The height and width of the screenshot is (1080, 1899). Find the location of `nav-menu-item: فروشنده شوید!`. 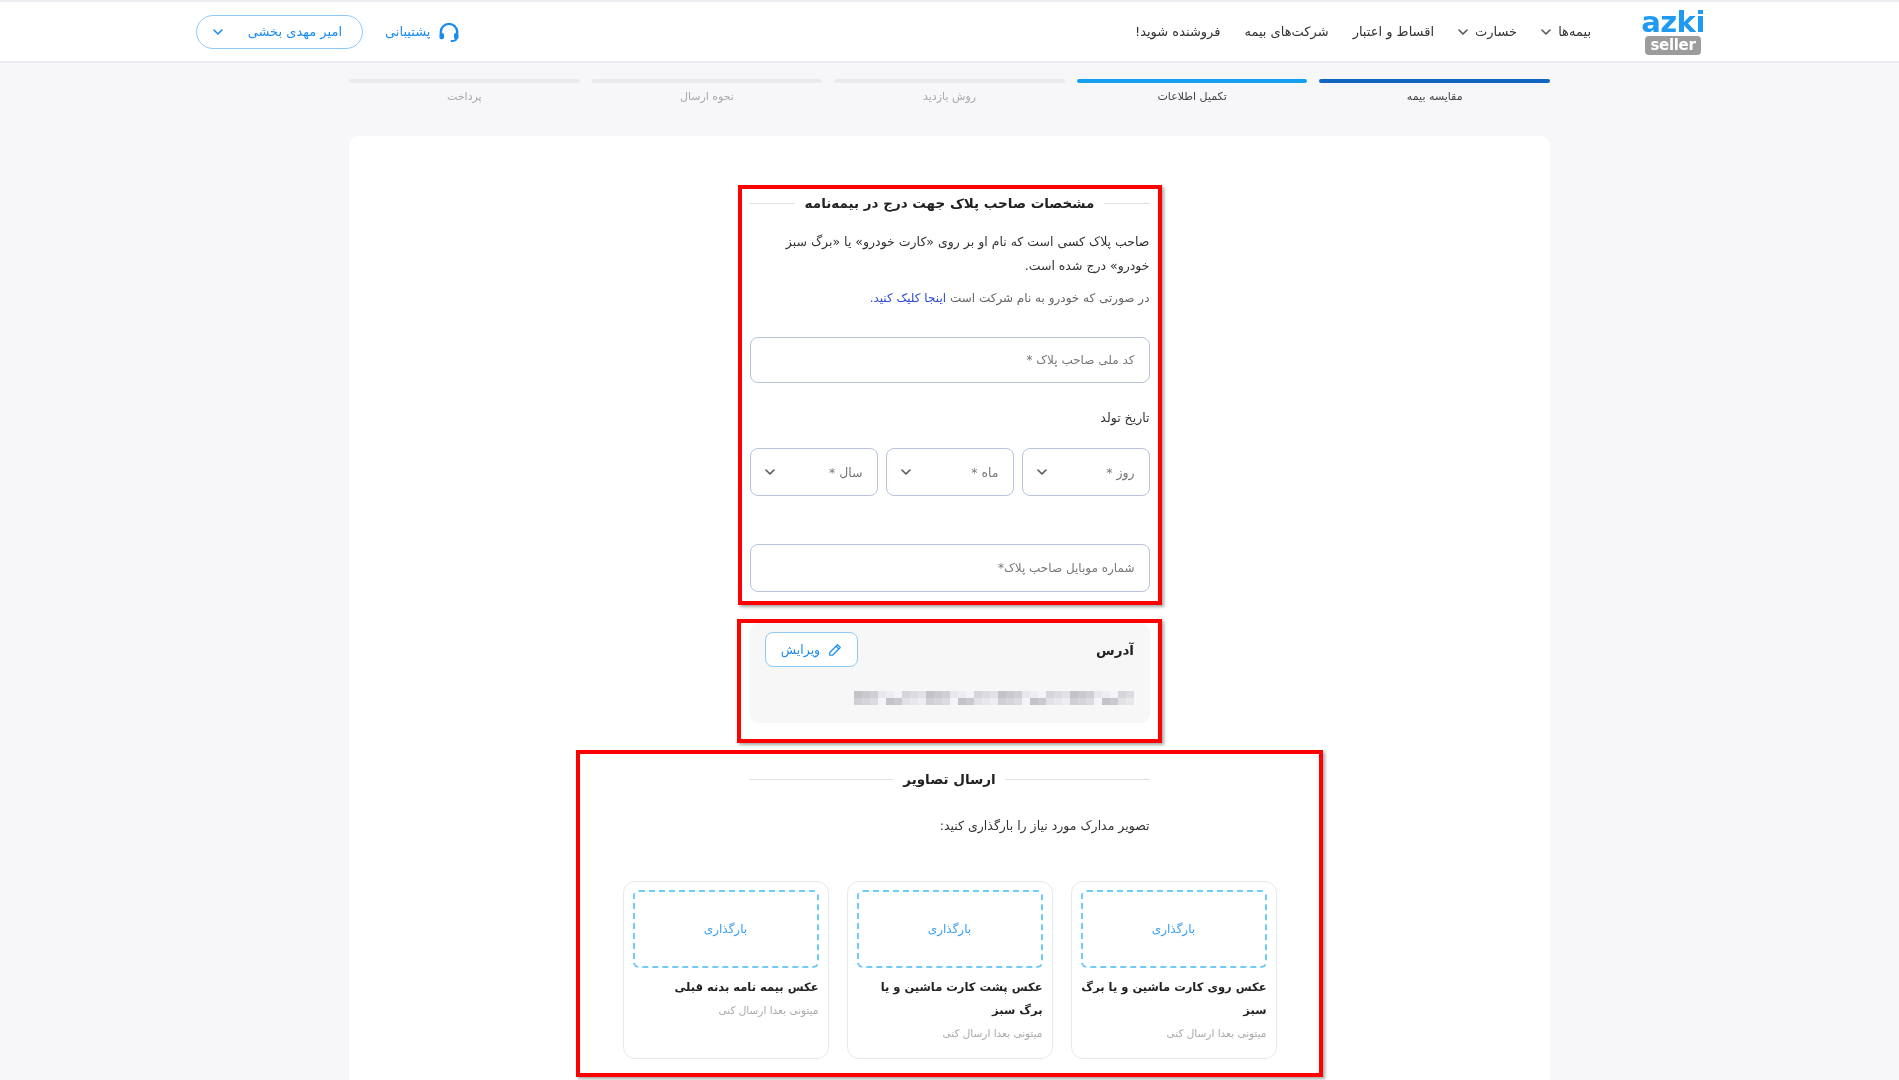

nav-menu-item: فروشنده شوید! is located at coordinates (1177, 31).